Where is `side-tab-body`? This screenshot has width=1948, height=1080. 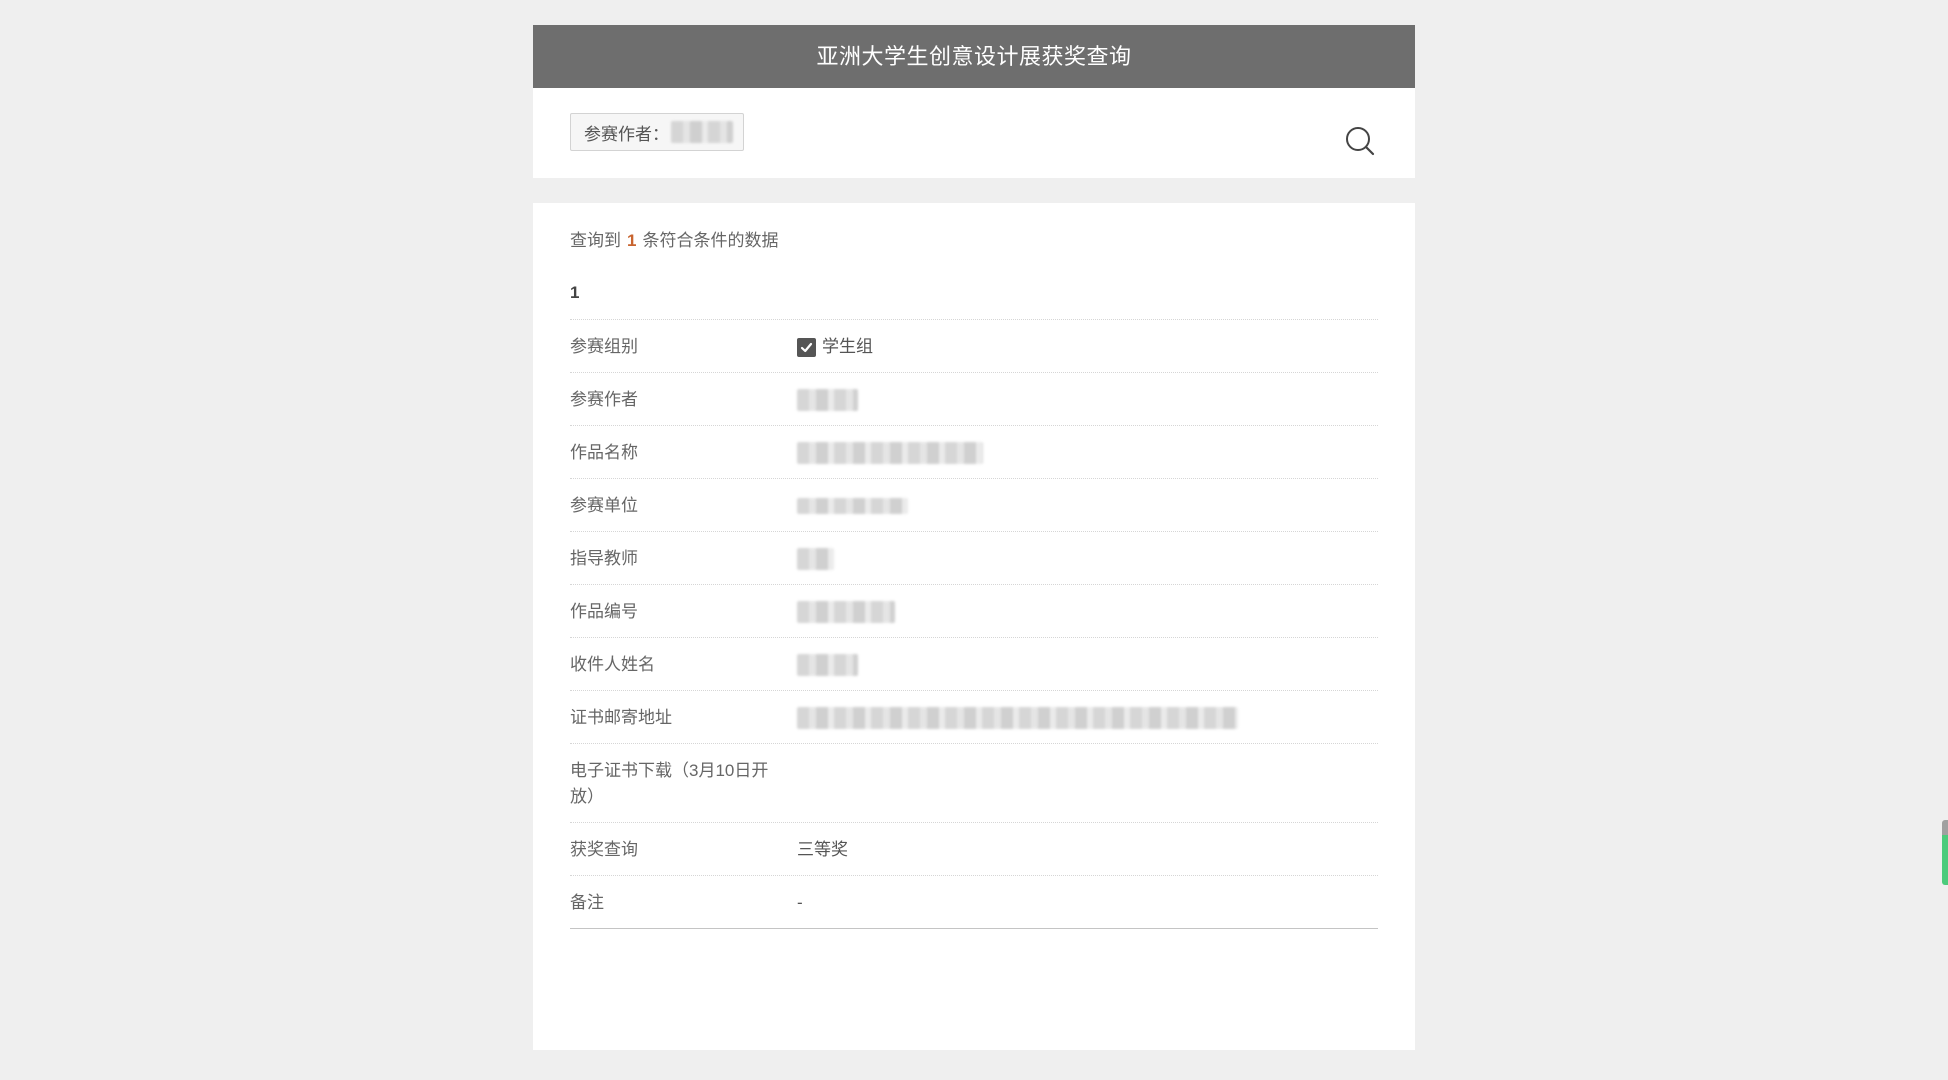 side-tab-body is located at coordinates (1945, 860).